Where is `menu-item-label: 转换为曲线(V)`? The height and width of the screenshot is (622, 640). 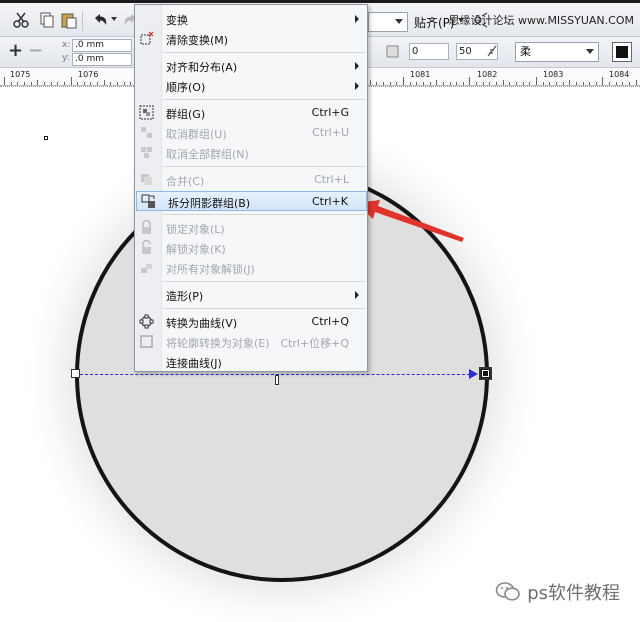 menu-item-label: 转换为曲线(V) is located at coordinates (202, 323).